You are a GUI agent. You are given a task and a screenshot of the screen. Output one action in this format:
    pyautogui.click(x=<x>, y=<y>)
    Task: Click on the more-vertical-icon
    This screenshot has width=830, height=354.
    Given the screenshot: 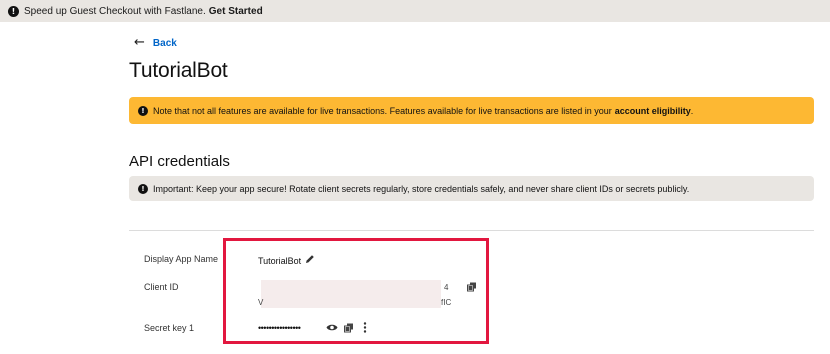 What is the action you would take?
    pyautogui.click(x=365, y=327)
    